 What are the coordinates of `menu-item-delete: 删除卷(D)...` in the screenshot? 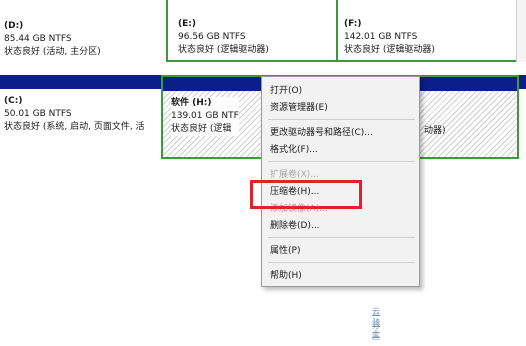 It's located at (342, 226).